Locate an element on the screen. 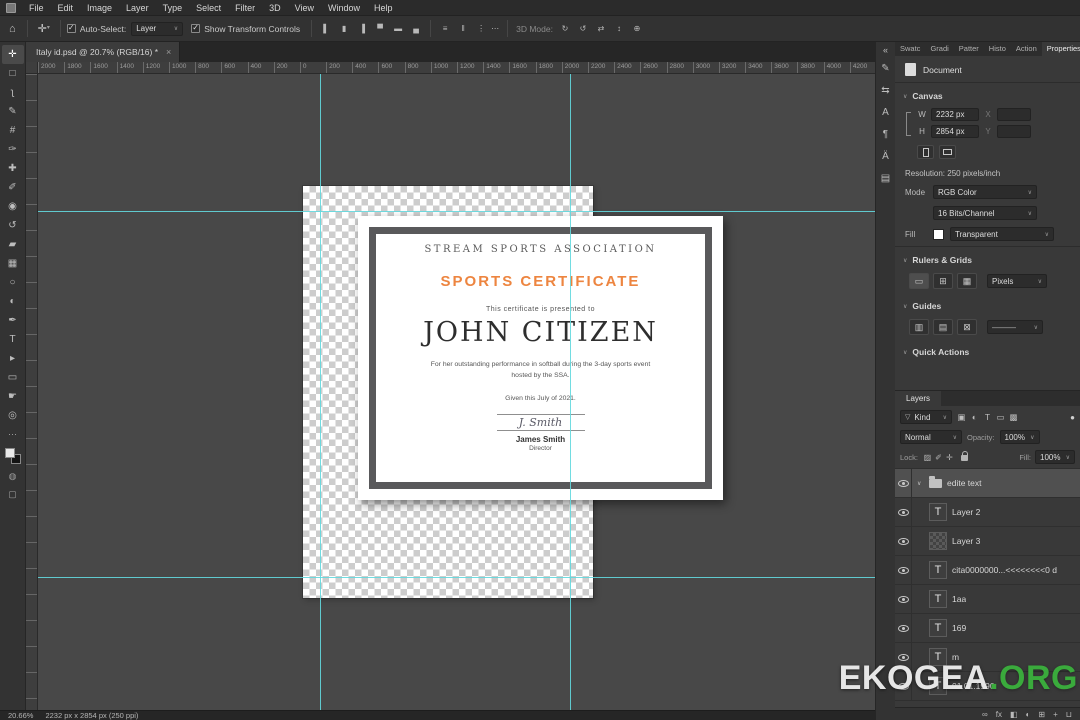  distribute-horizontal-icon: ‖ is located at coordinates (463, 28).